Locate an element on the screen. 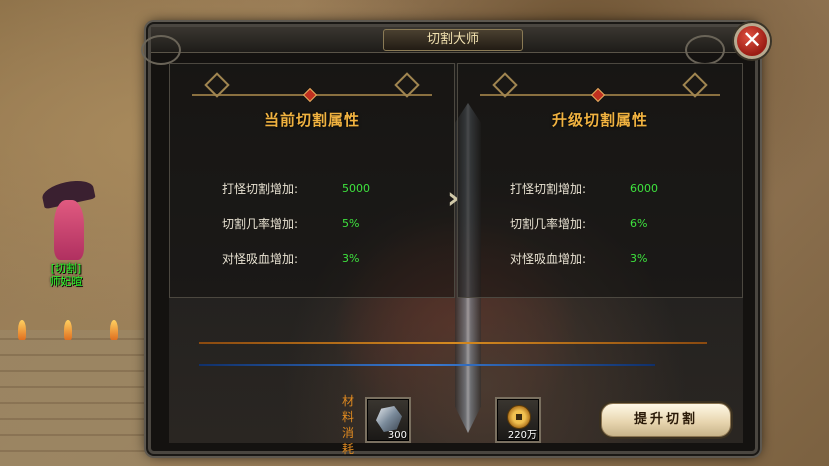  stat-value: 5000 is located at coordinates (356, 188).